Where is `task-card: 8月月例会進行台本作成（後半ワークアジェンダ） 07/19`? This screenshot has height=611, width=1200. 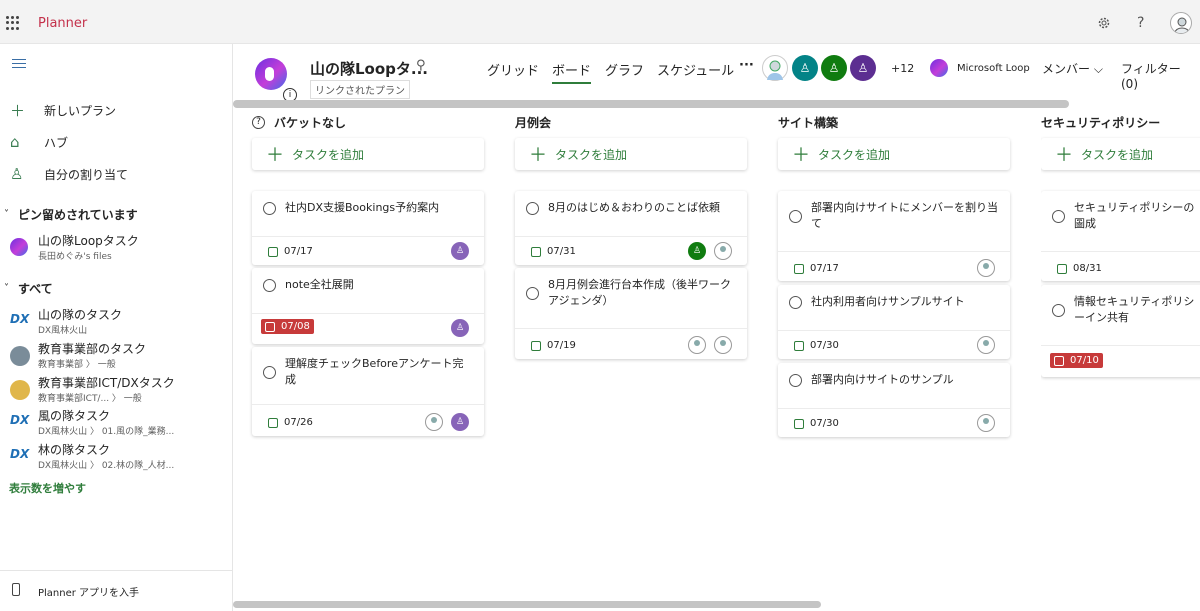 task-card: 8月月例会進行台本作成（後半ワークアジェンダ） 07/19 is located at coordinates (631, 313).